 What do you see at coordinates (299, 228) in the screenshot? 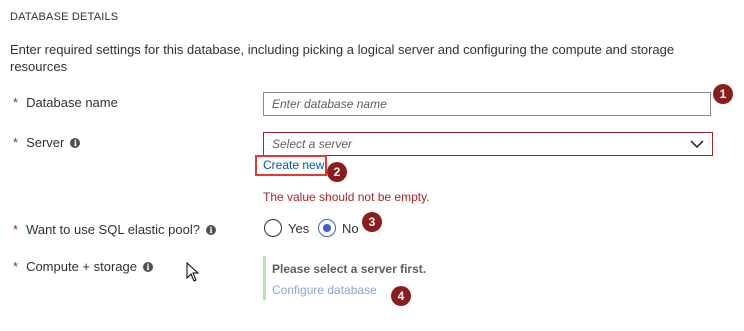
I see `radio-yes-label: Yes` at bounding box center [299, 228].